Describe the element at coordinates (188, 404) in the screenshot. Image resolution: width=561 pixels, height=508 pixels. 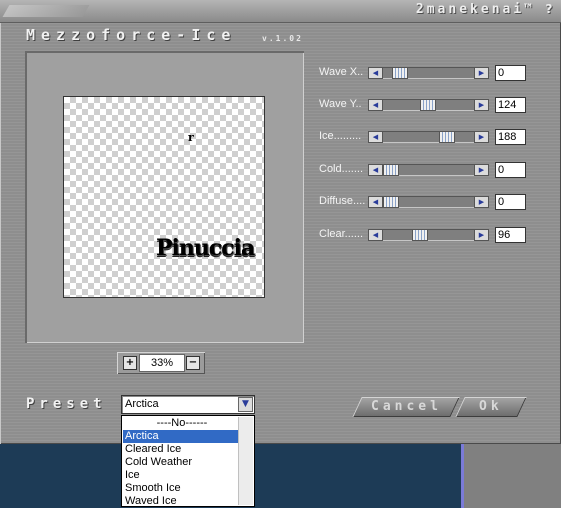
I see `preset-select: Arctica ▼` at that location.